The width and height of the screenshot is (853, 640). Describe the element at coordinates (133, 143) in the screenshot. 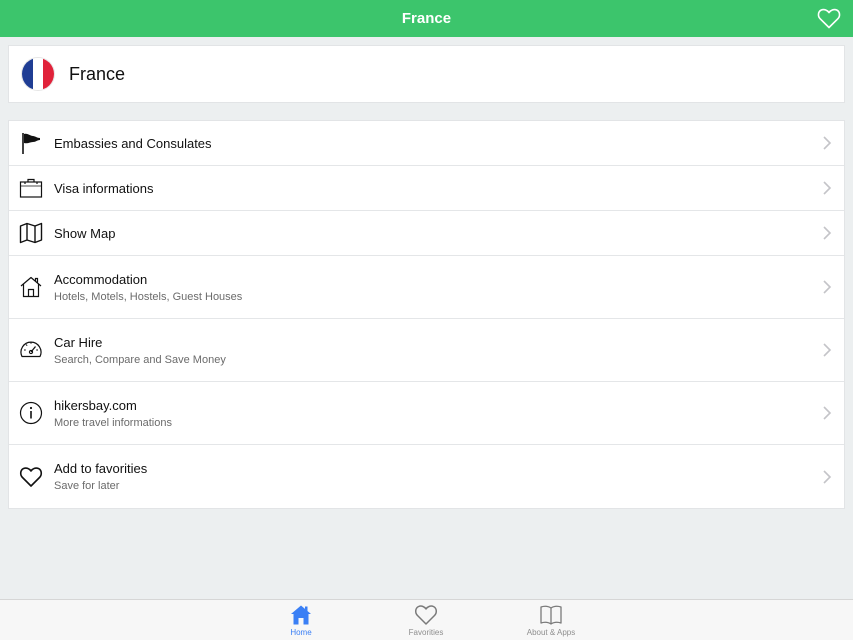

I see `menu-item-title: Embassies and Consulates` at that location.